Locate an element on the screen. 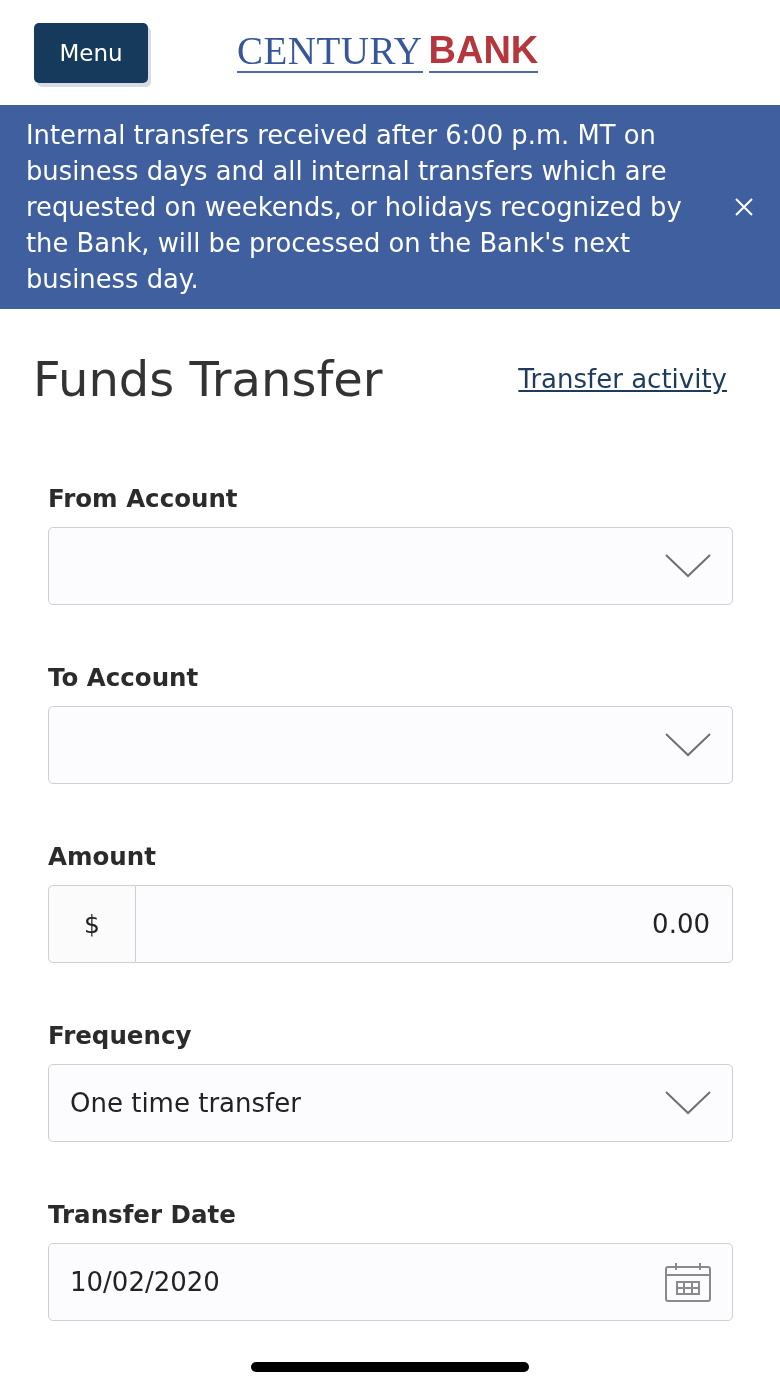 This screenshot has width=780, height=1387. transfer-activity-link: Transfer activity is located at coordinates (622, 379).